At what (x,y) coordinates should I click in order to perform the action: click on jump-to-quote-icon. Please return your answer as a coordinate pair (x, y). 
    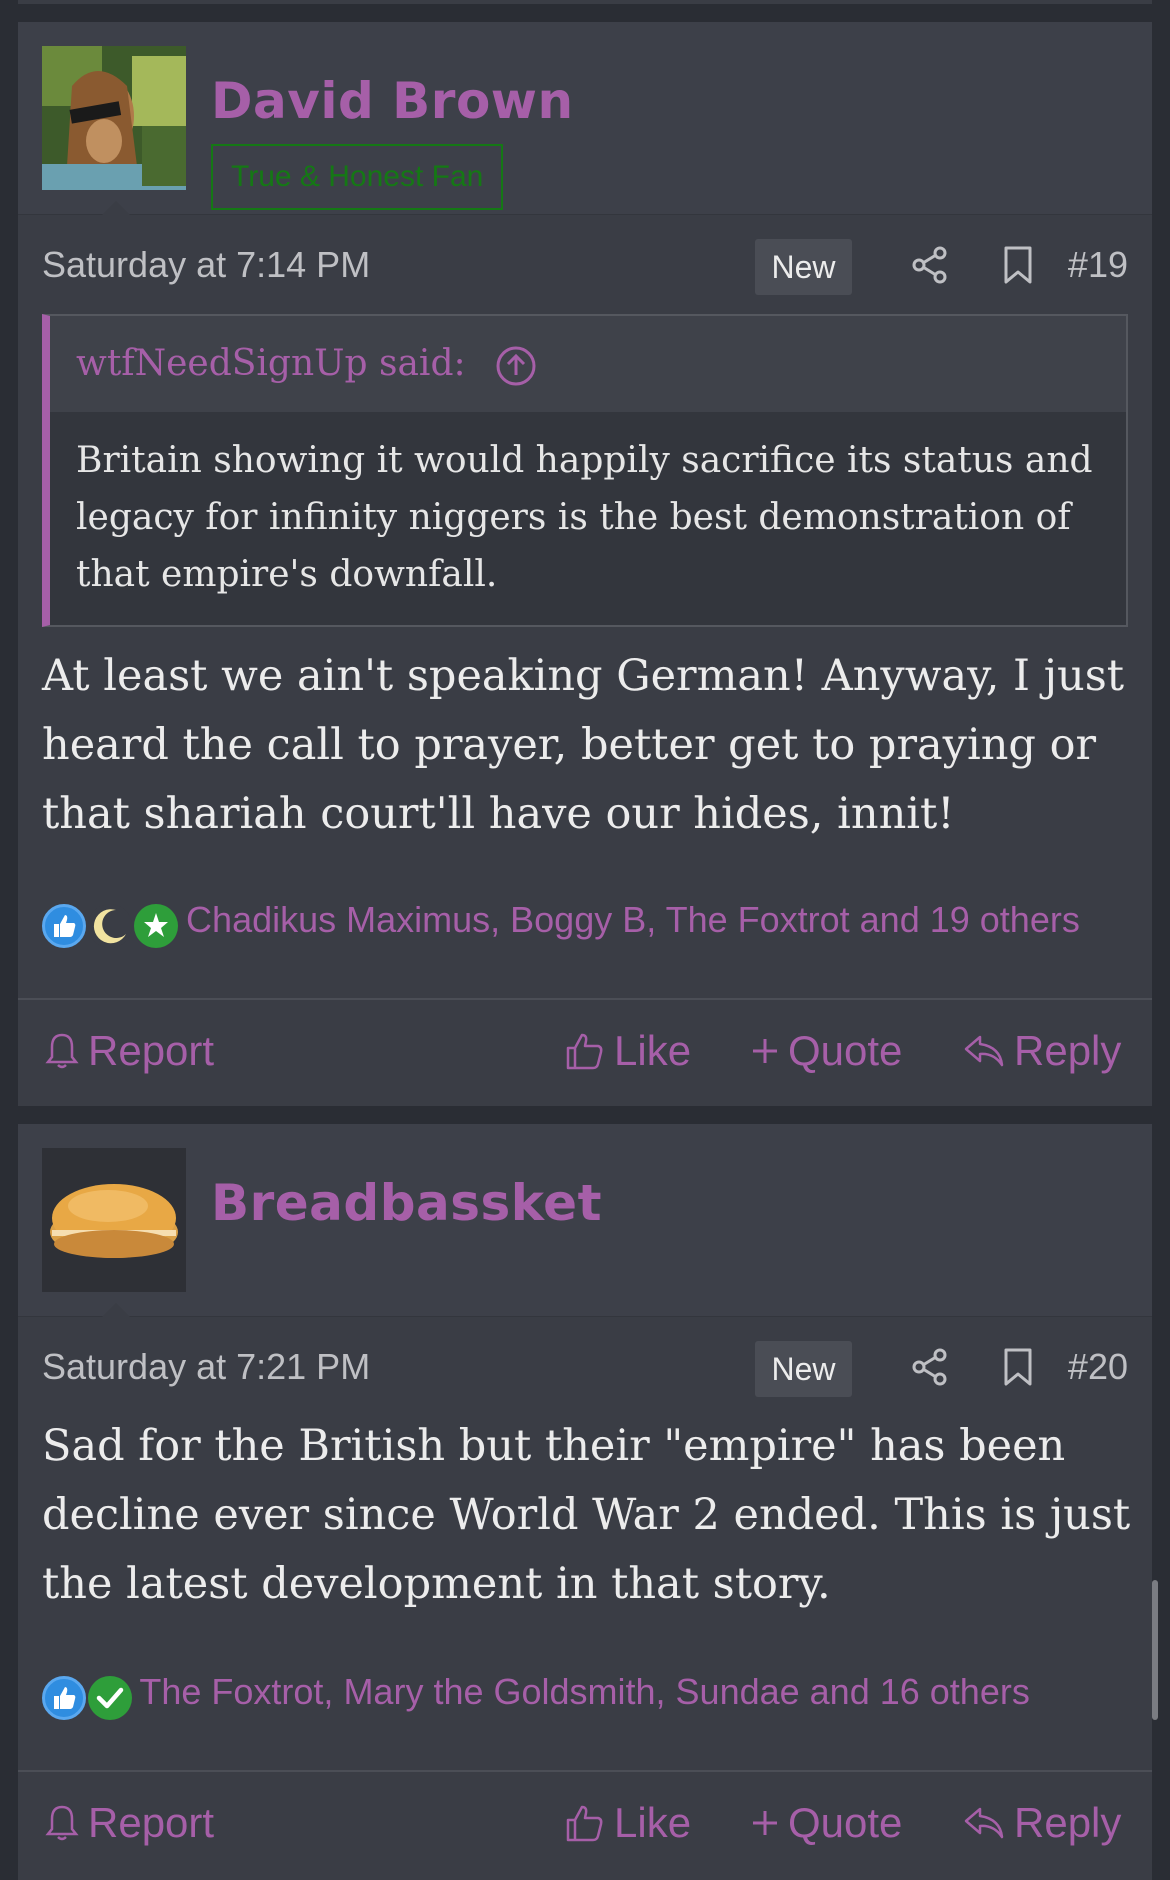
    Looking at the image, I should click on (516, 366).